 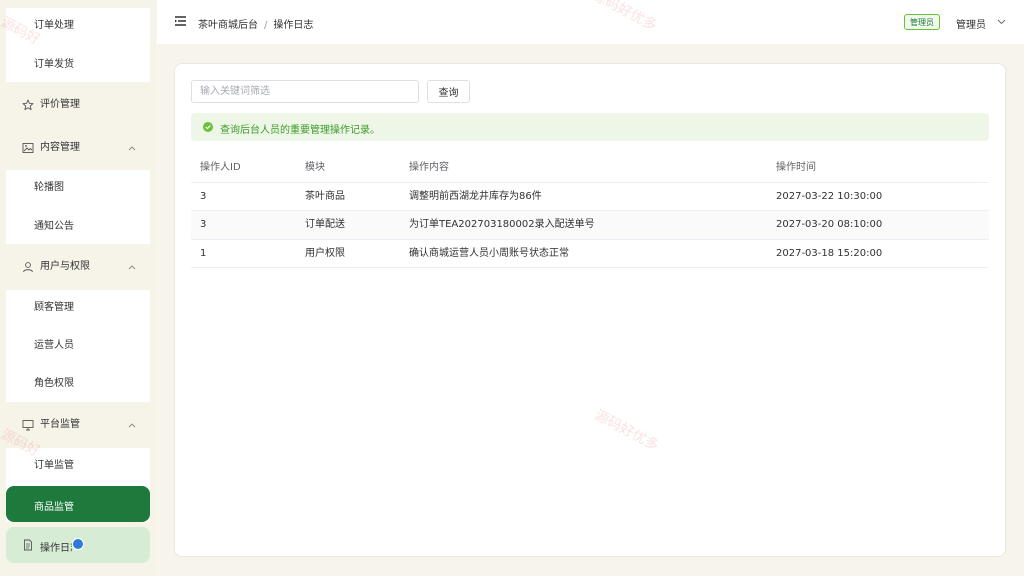 What do you see at coordinates (1001, 22) in the screenshot?
I see `chevron-down-icon` at bounding box center [1001, 22].